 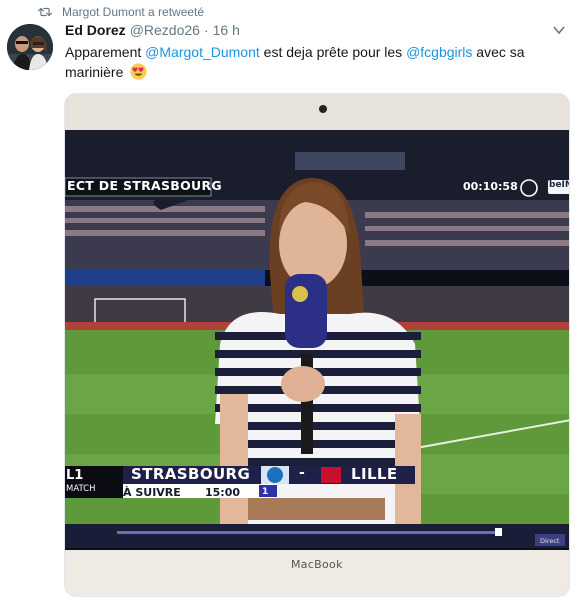 What do you see at coordinates (559, 185) in the screenshot?
I see `channel-logo: beIN` at bounding box center [559, 185].